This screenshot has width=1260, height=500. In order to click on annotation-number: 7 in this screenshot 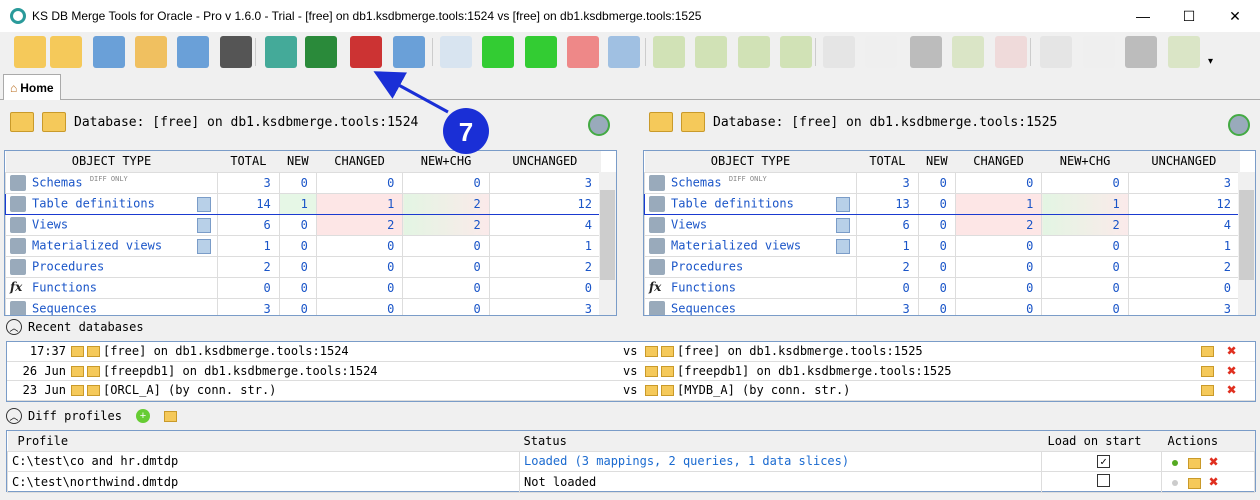, I will do `click(466, 132)`.